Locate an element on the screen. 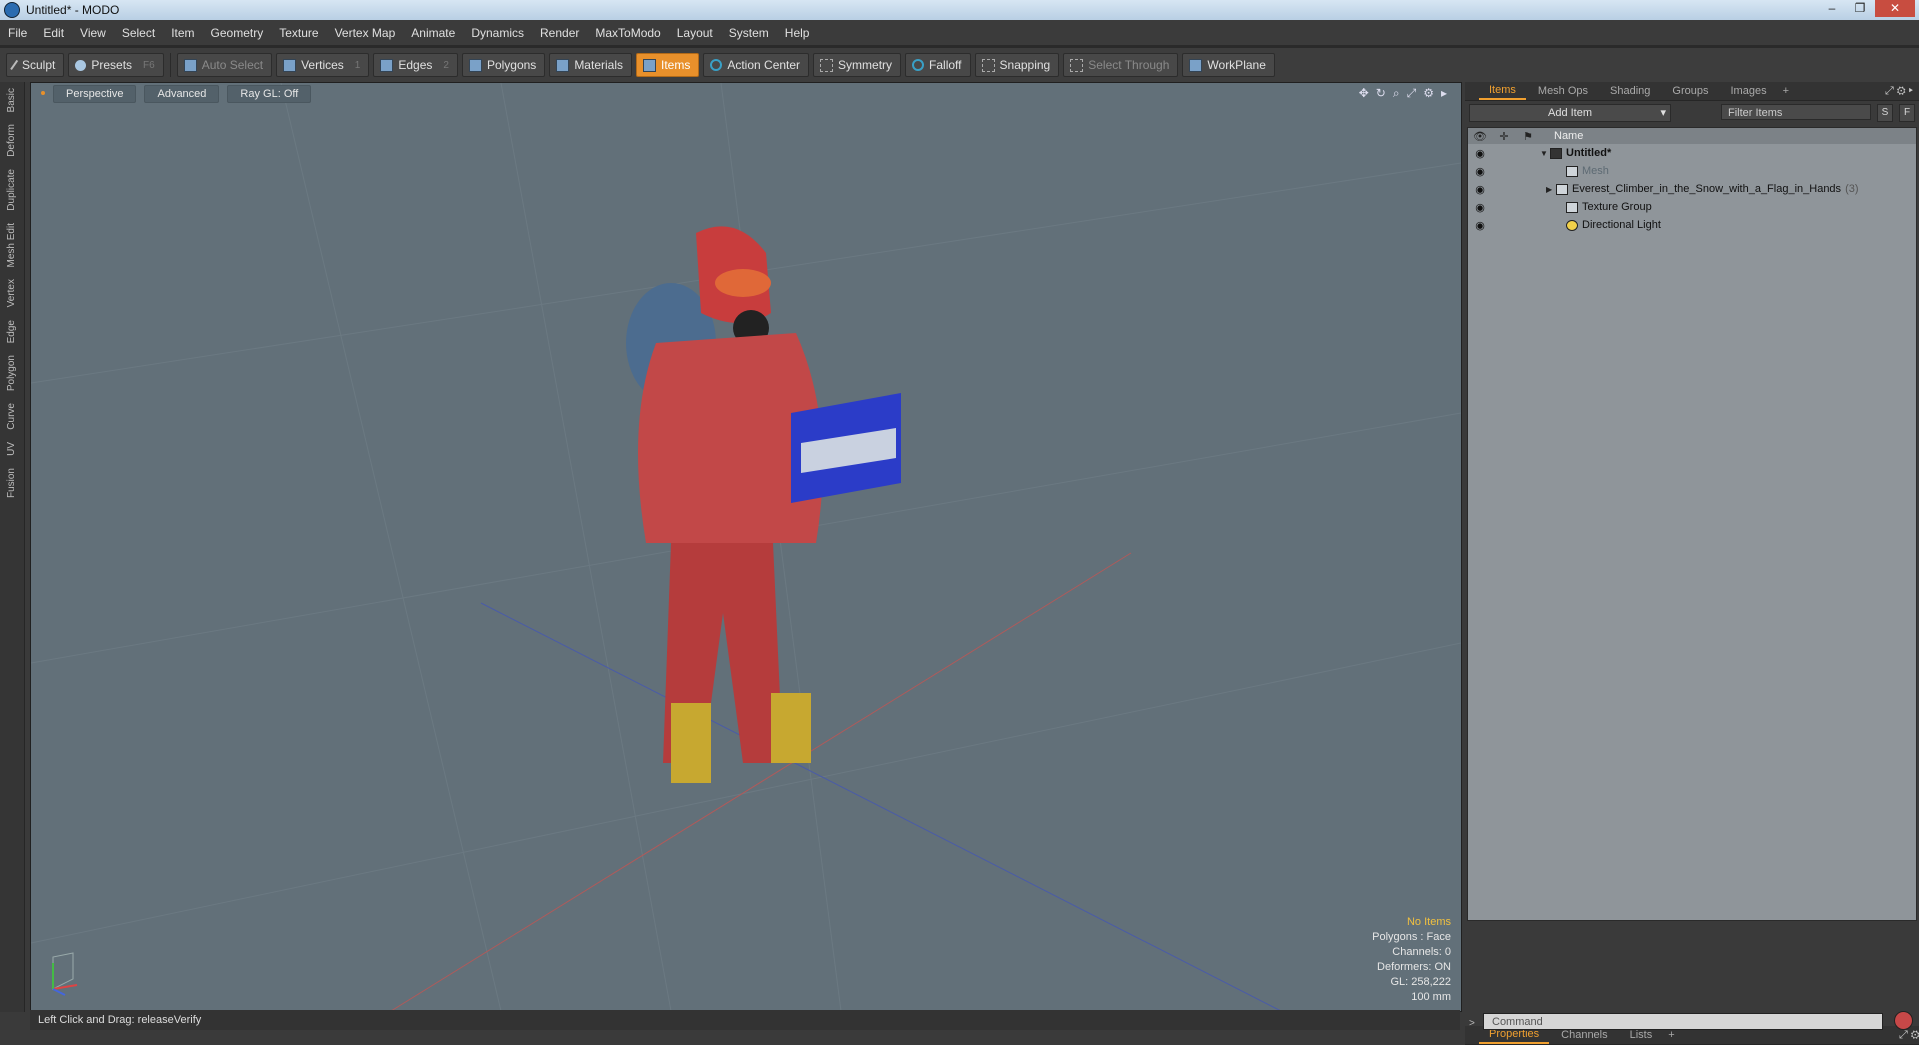 Image resolution: width=1919 pixels, height=1045 pixels. workplane-button: WorkPlane is located at coordinates (1228, 65).